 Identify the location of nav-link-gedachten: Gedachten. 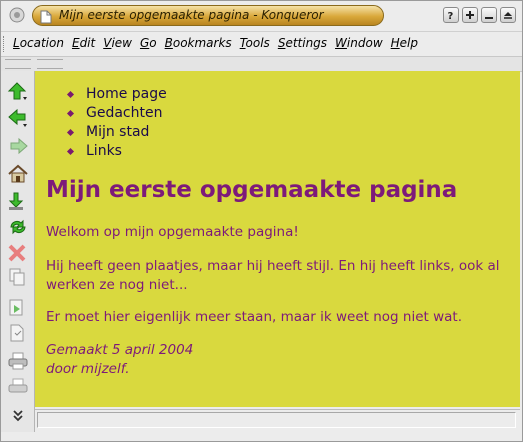
(124, 113).